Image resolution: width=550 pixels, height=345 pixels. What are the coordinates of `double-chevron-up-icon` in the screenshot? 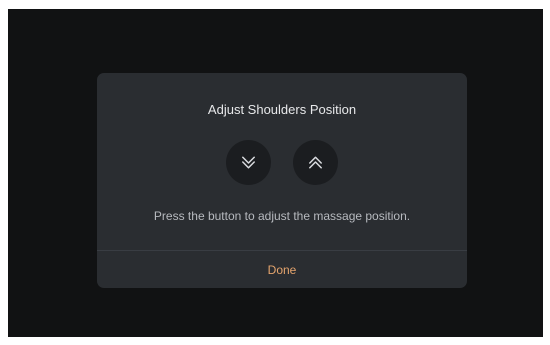 It's located at (315, 162).